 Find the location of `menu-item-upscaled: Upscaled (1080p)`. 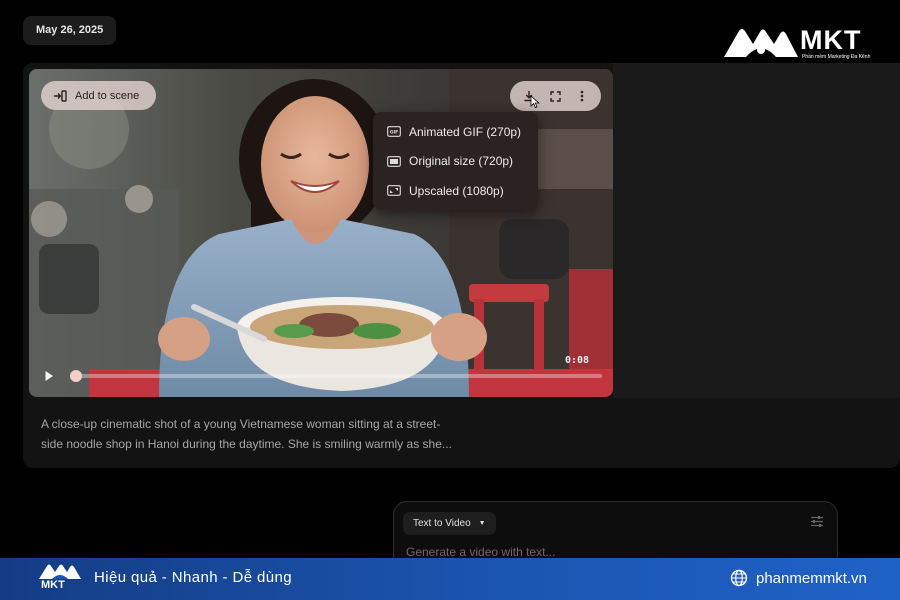

menu-item-upscaled: Upscaled (1080p) is located at coordinates (455, 191).